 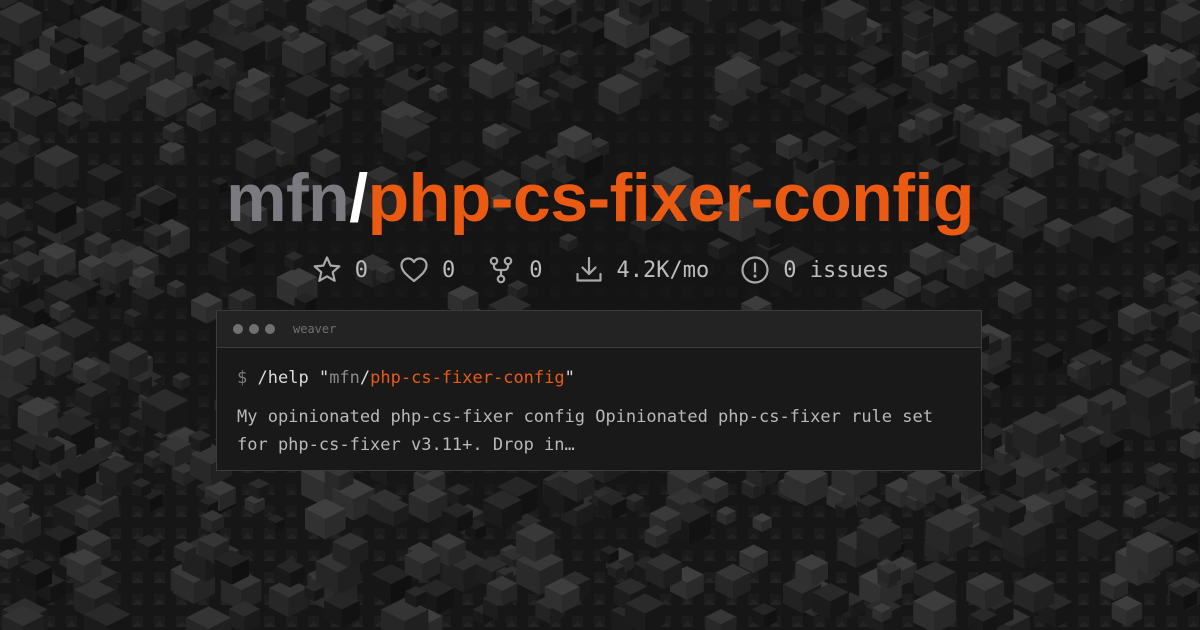 I want to click on stat-downloads: 4.2K/mo, so click(x=641, y=270).